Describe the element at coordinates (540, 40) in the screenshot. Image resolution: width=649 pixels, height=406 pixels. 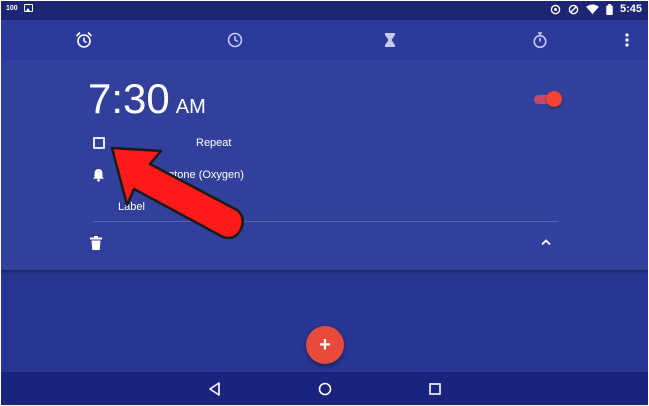
I see `stopwatch-icon` at that location.